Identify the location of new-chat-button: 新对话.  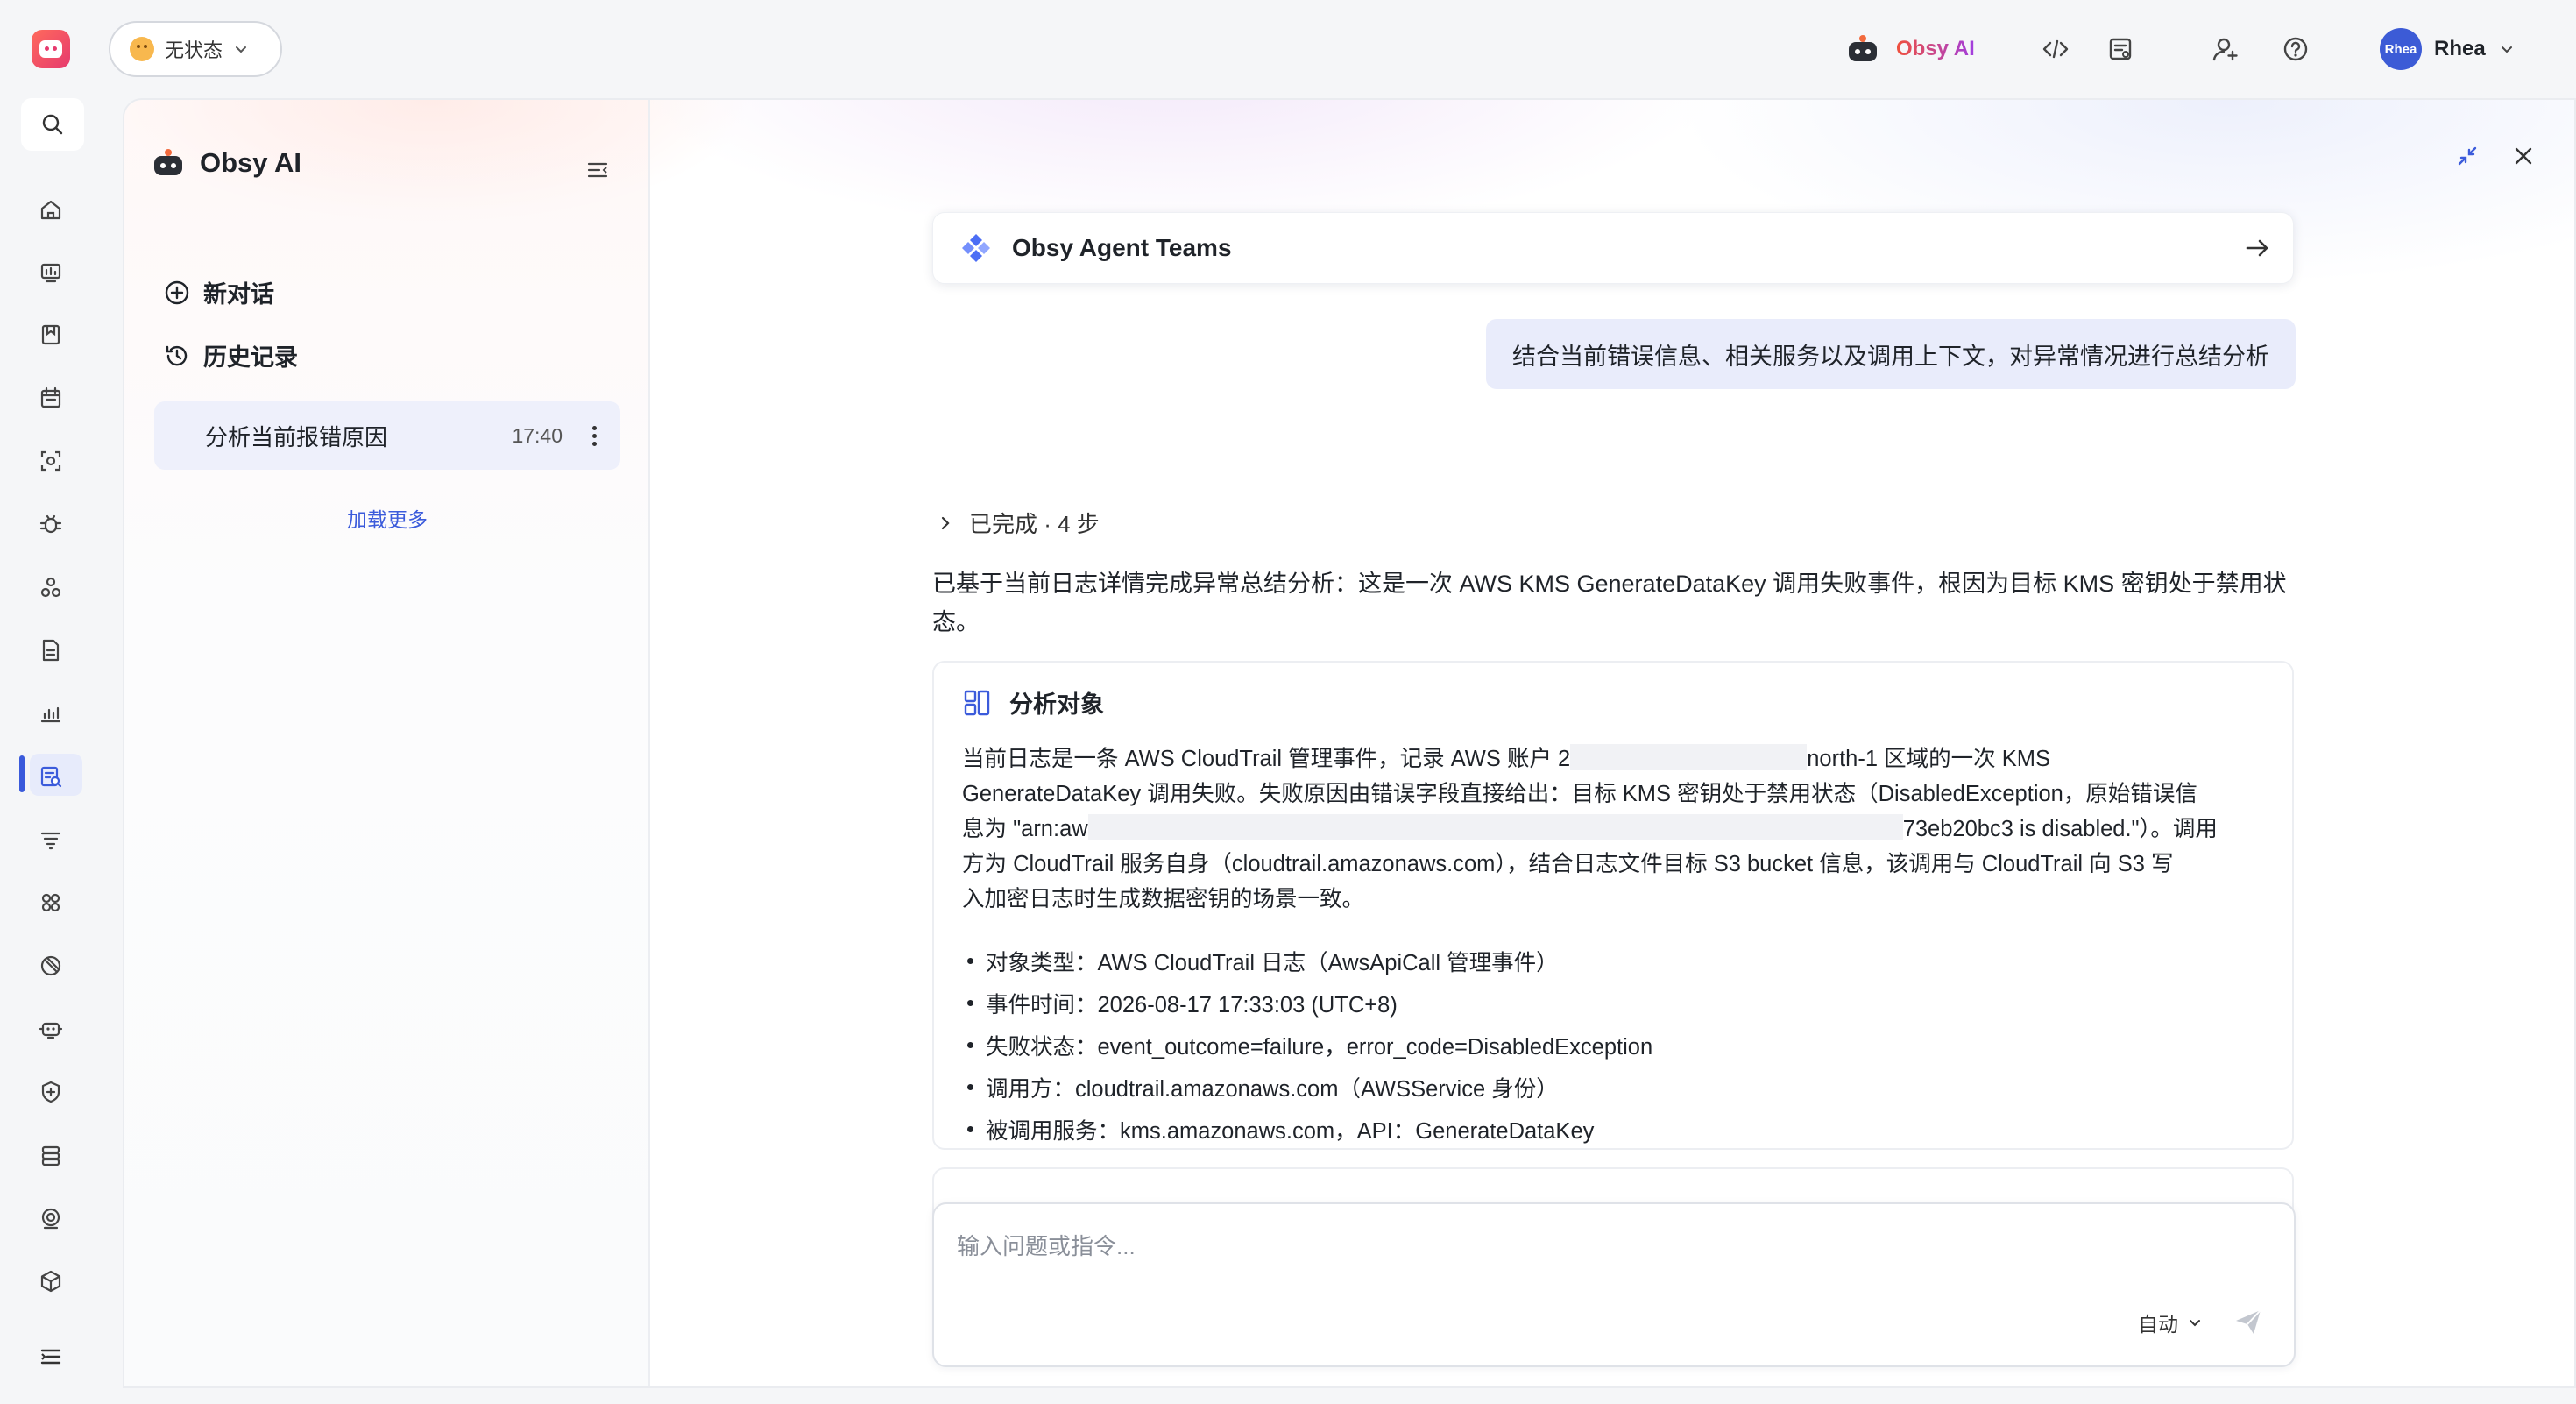
(218, 292).